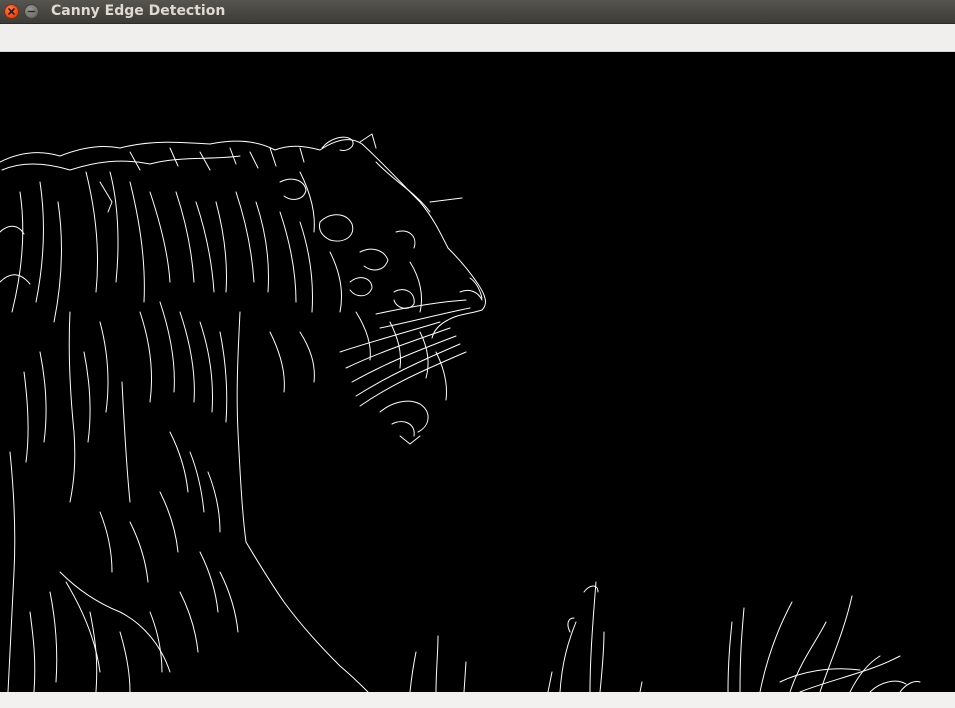 The height and width of the screenshot is (708, 955). What do you see at coordinates (477, 12) in the screenshot?
I see `title-bar: Canny Edge Detection` at bounding box center [477, 12].